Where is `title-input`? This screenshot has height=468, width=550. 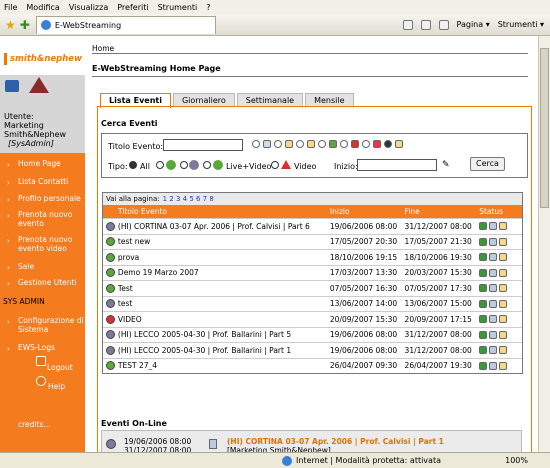
title-input is located at coordinates (203, 145).